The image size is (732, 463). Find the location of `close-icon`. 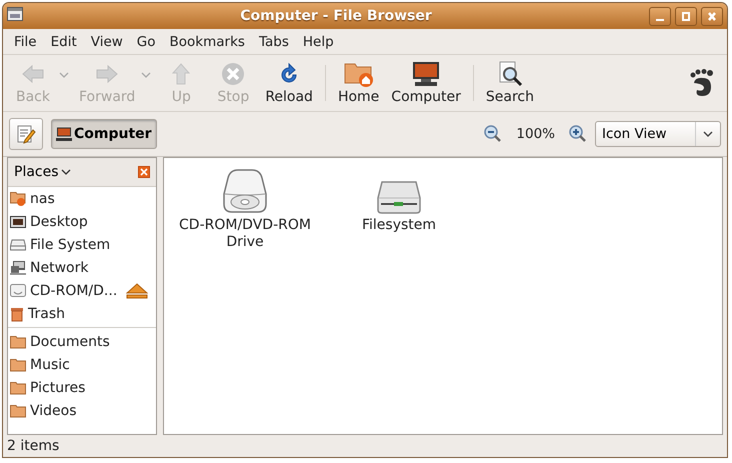

close-icon is located at coordinates (712, 16).